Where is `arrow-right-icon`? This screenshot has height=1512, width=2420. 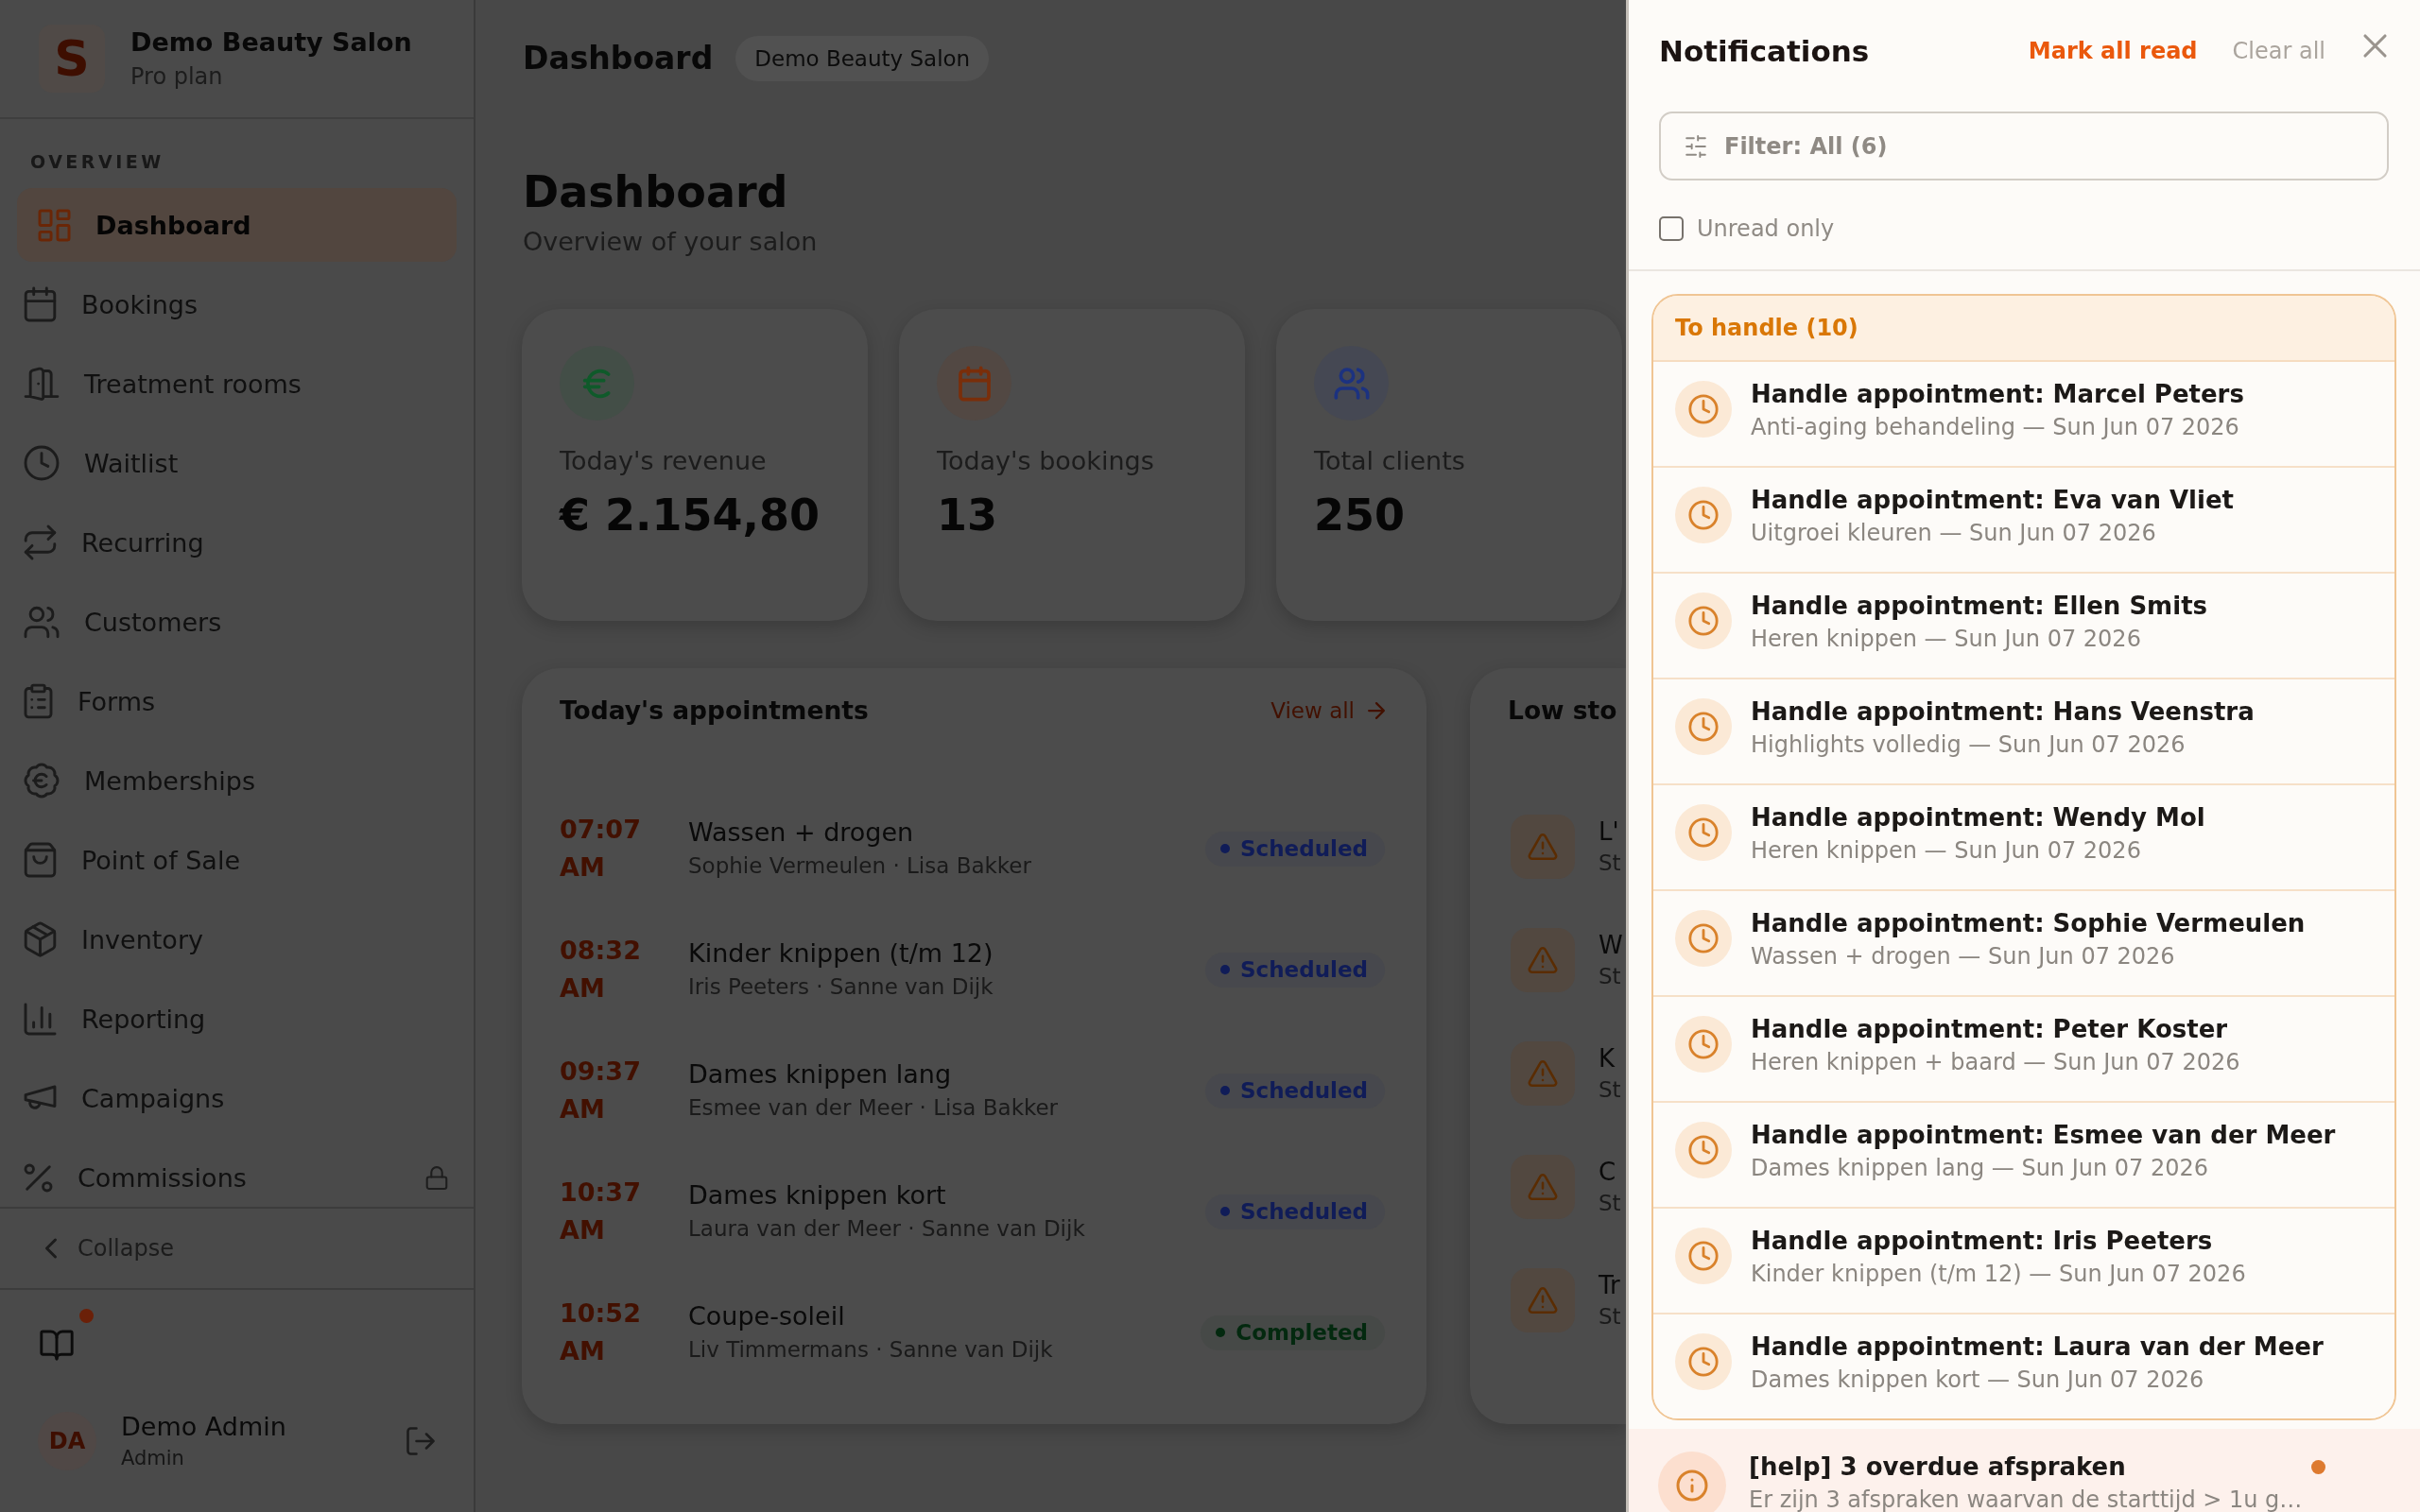 arrow-right-icon is located at coordinates (1376, 710).